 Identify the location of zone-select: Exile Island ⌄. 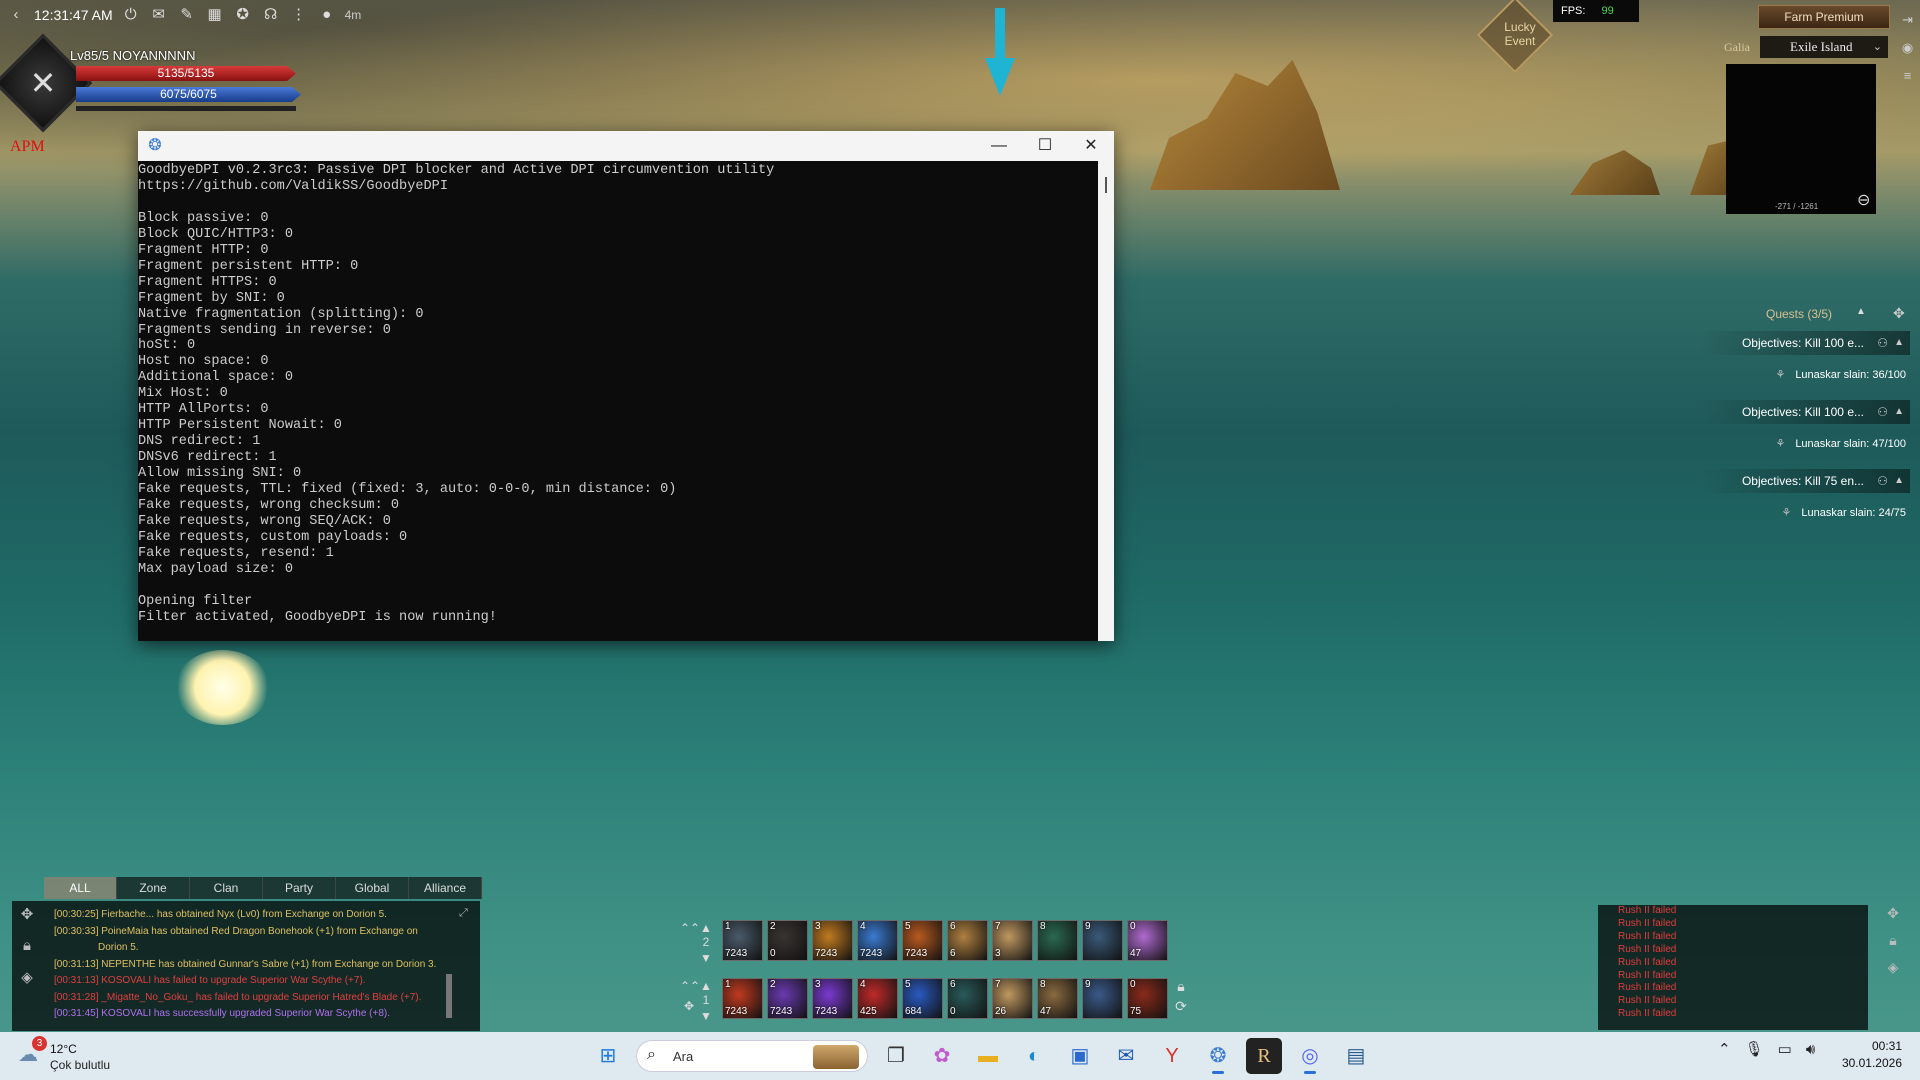
(1824, 47).